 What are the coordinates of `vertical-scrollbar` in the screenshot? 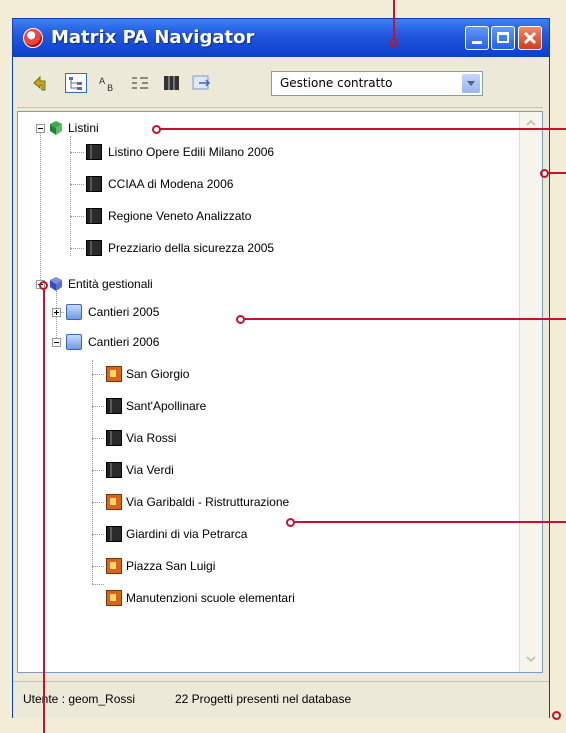 It's located at (530, 392).